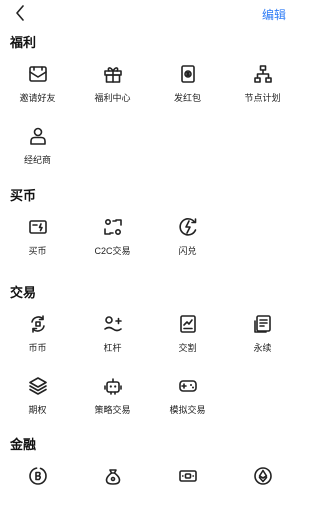 This screenshot has height=520, width=320. I want to click on robot-icon, so click(113, 386).